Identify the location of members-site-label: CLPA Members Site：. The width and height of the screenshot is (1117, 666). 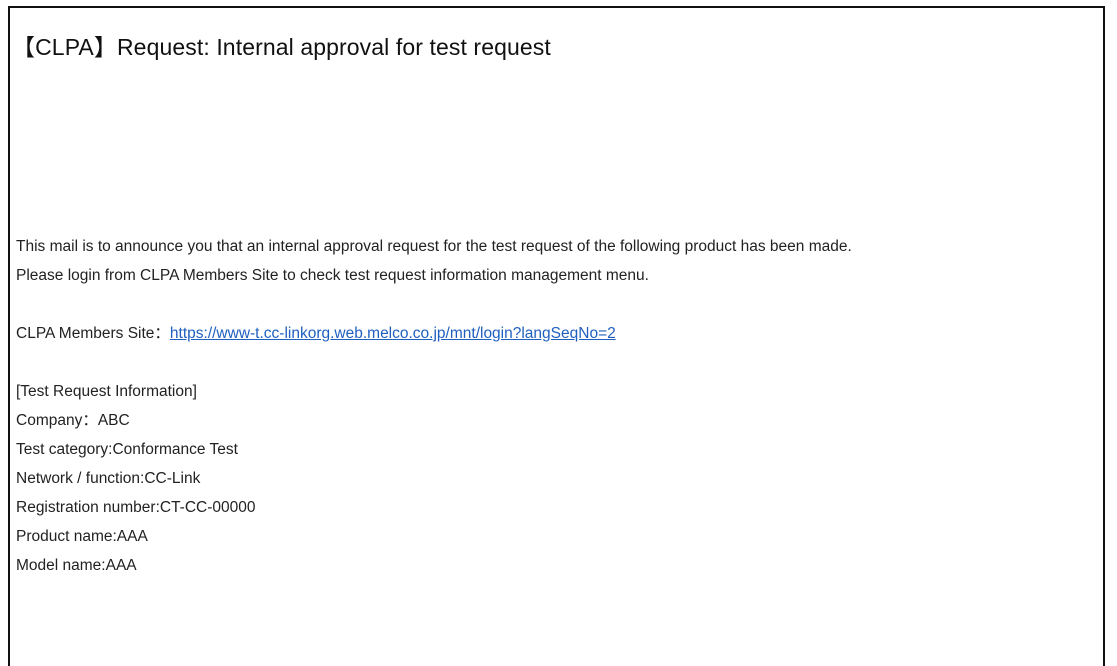
(93, 333).